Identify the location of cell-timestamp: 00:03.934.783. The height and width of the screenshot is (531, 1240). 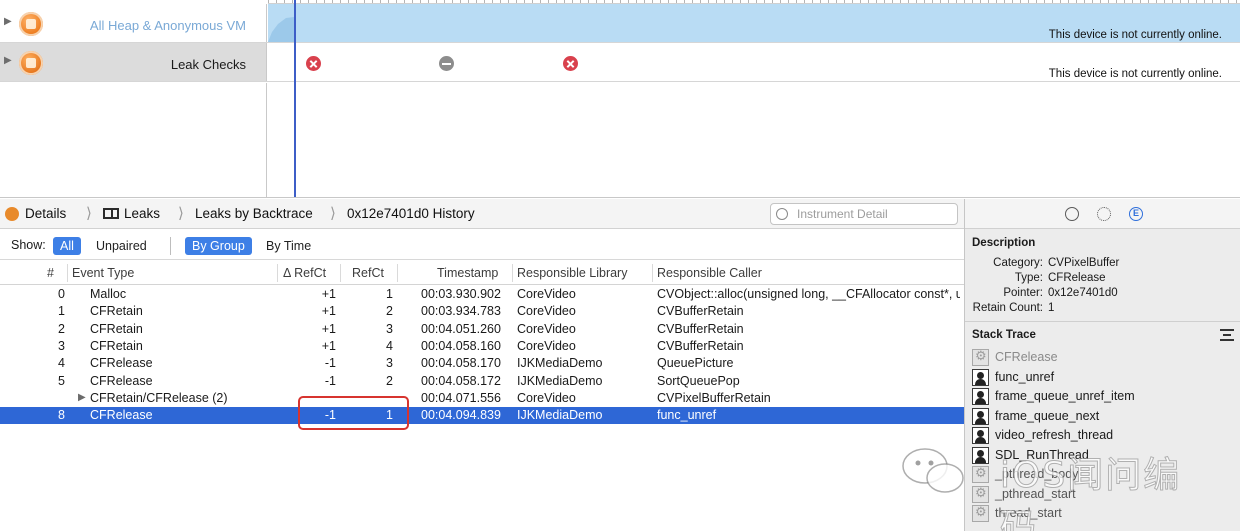
(461, 311).